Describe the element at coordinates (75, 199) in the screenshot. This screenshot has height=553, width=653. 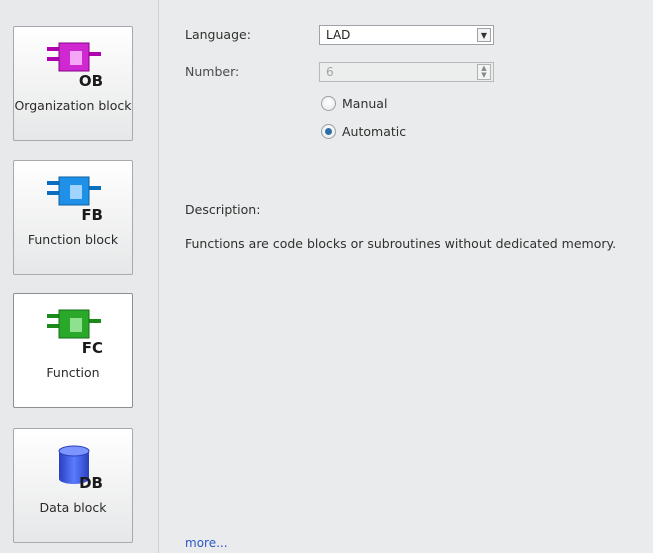
I see `function-block-icon: FB` at that location.